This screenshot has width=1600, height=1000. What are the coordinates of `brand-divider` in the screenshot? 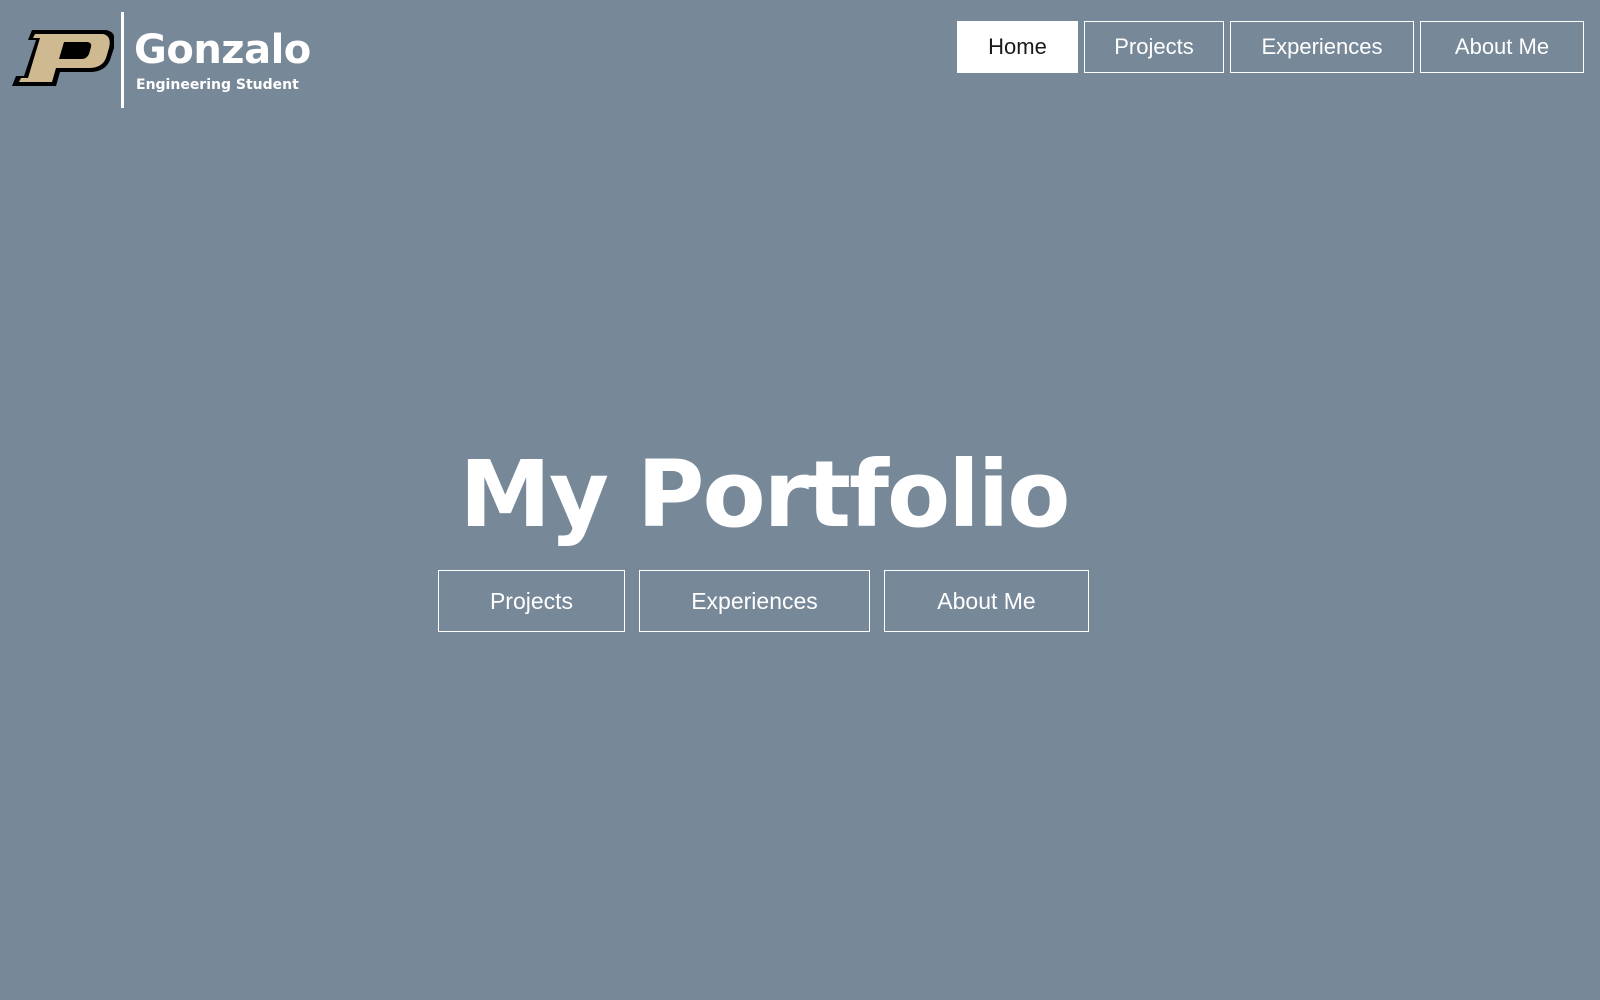 It's located at (122, 60).